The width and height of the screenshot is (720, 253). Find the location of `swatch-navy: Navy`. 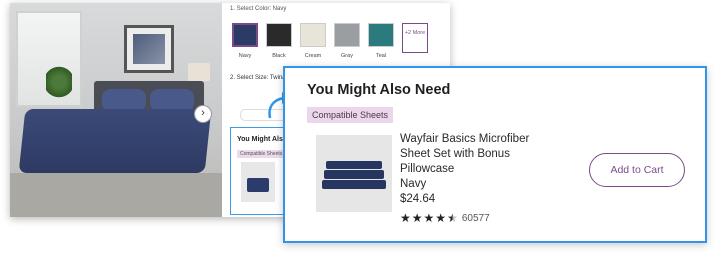

swatch-navy: Navy is located at coordinates (245, 41).